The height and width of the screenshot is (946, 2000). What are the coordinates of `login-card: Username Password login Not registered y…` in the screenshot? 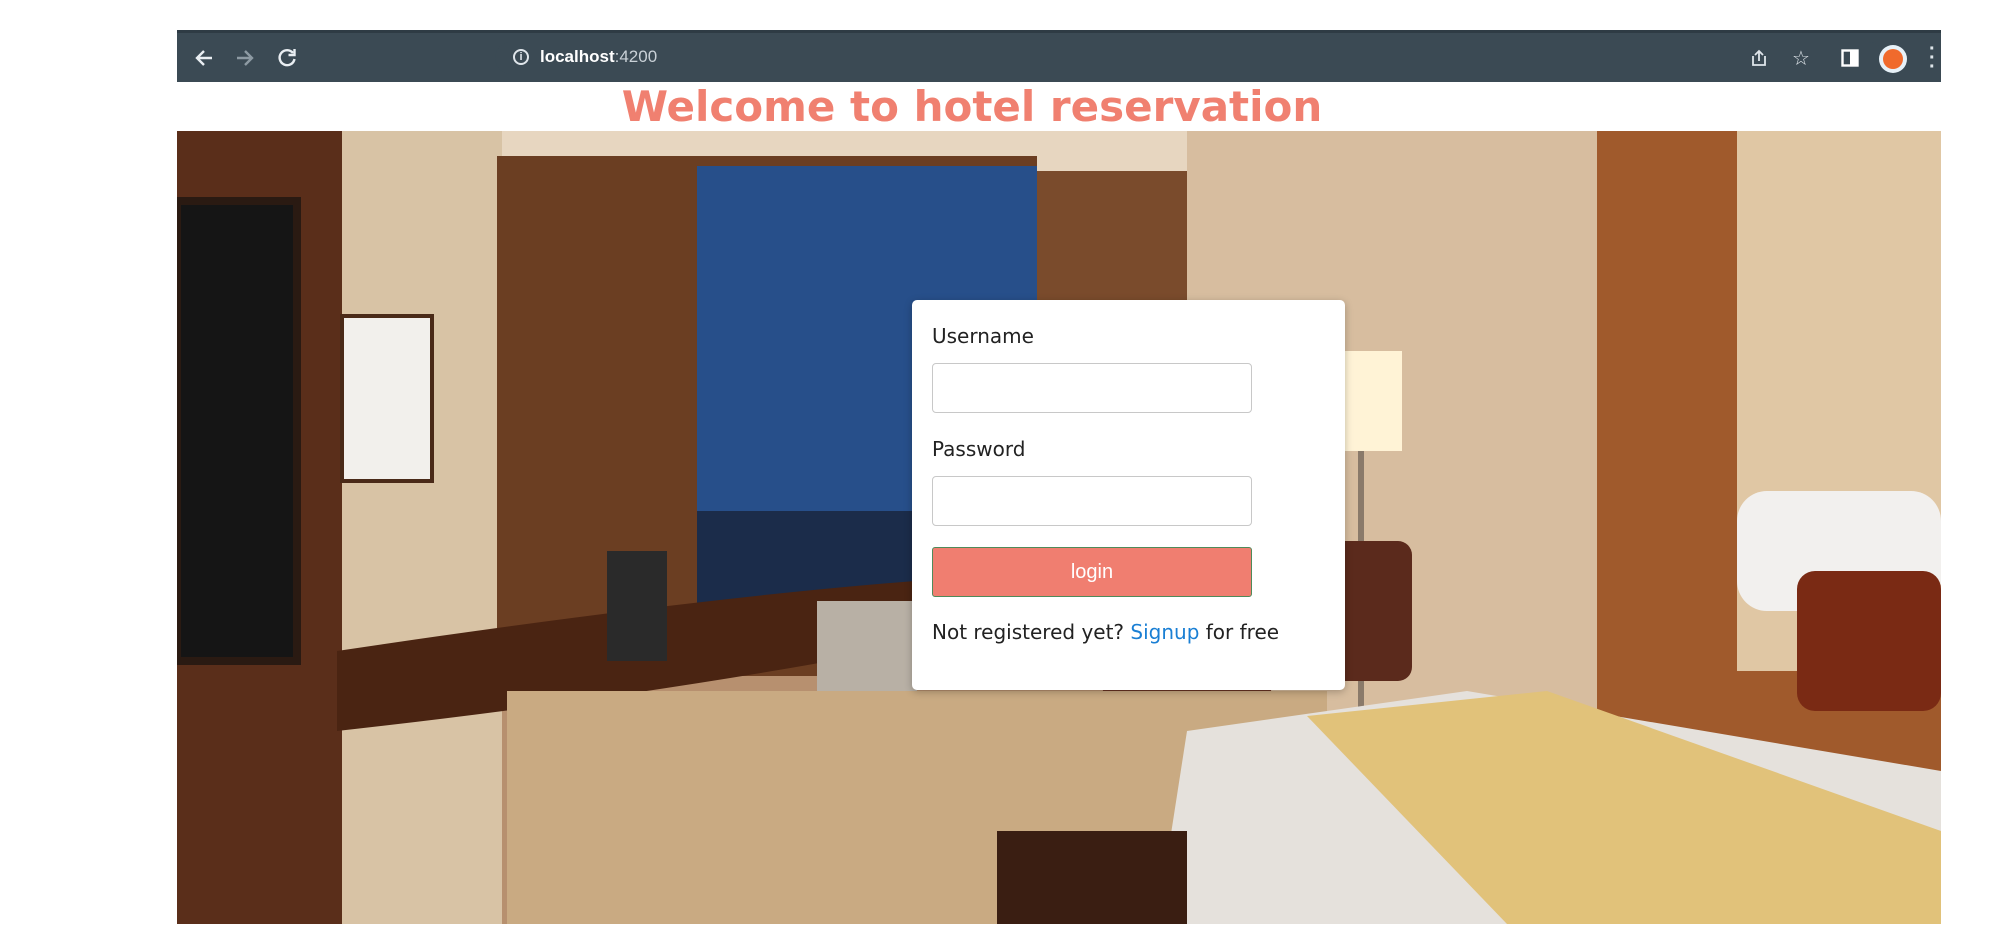 It's located at (1128, 495).